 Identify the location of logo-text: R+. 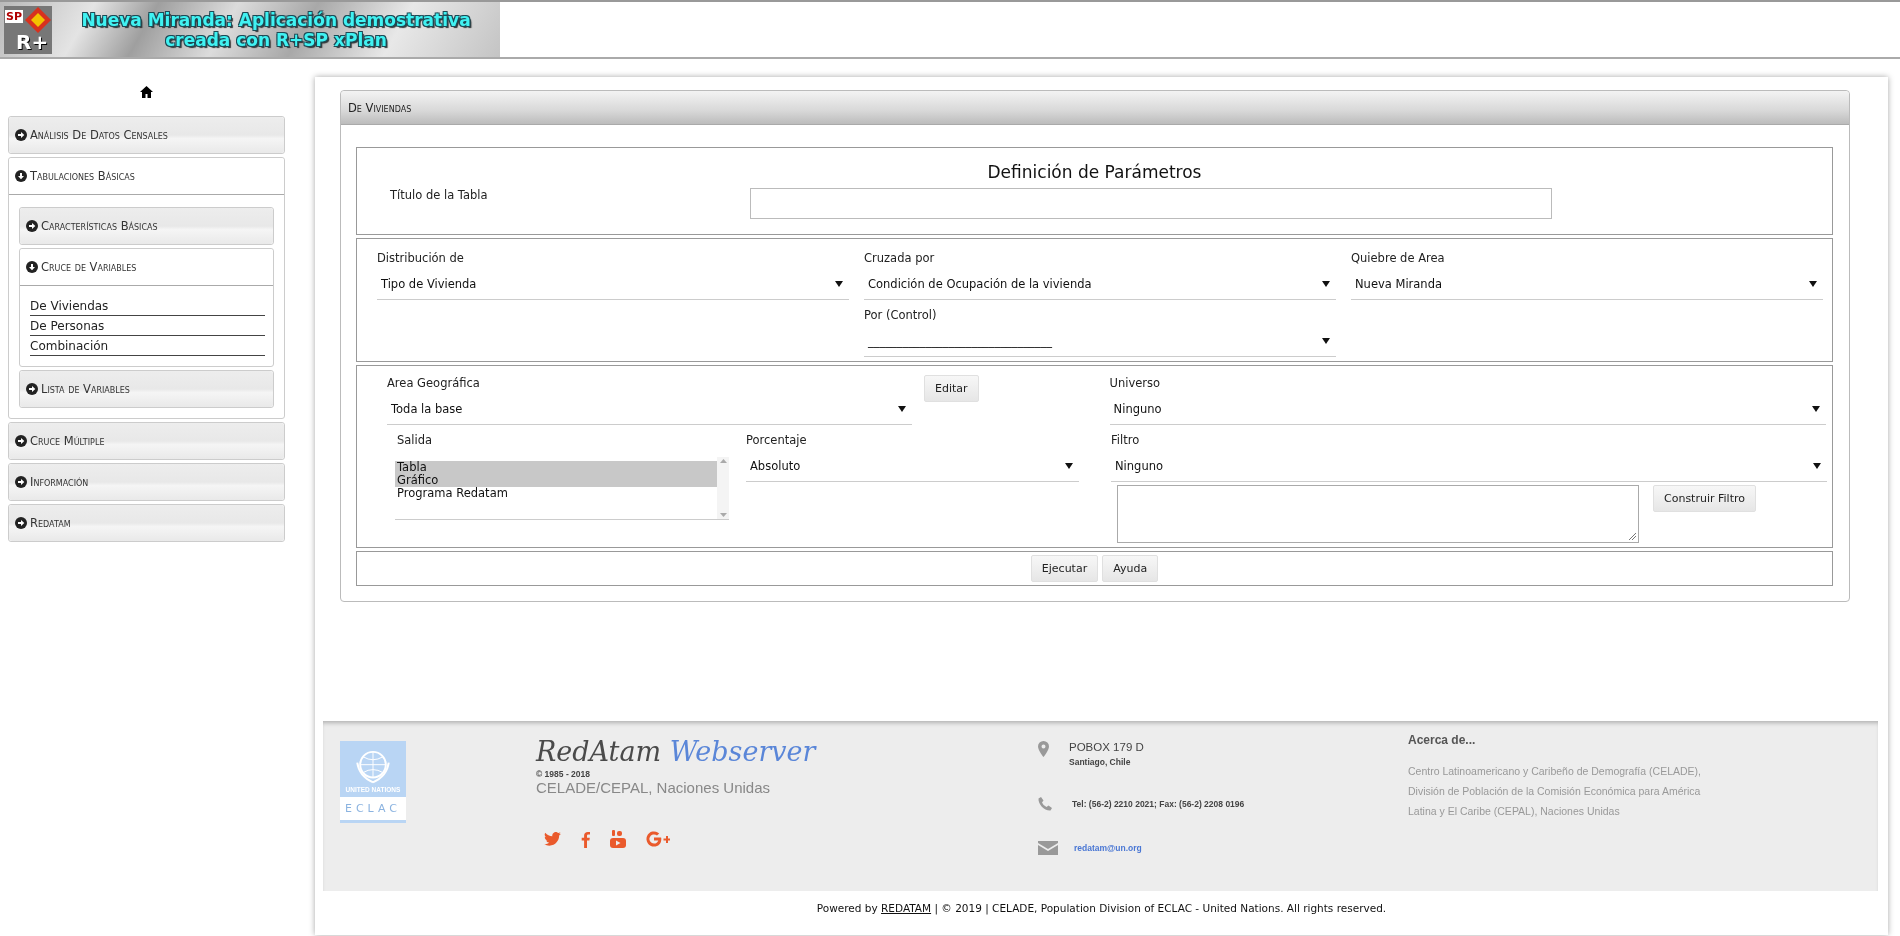
(32, 41).